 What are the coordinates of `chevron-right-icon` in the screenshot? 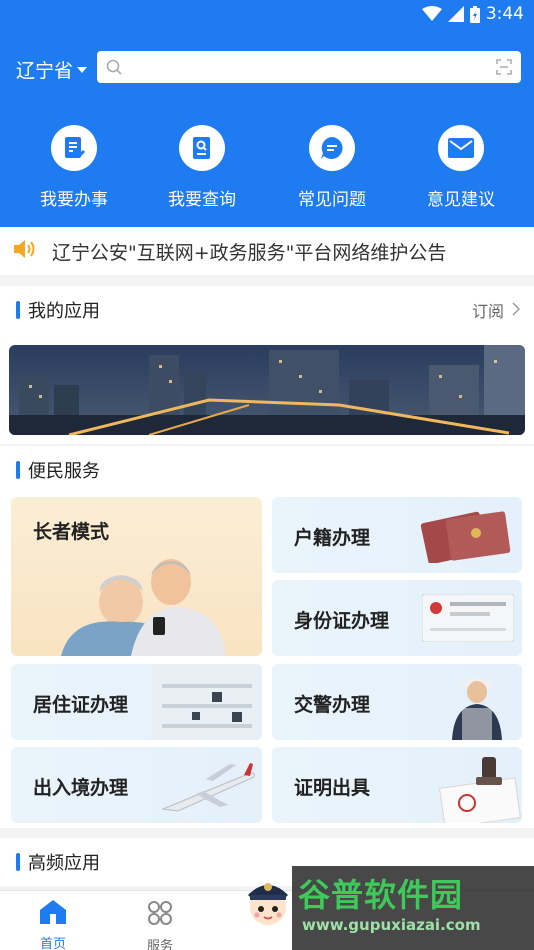 It's located at (516, 310).